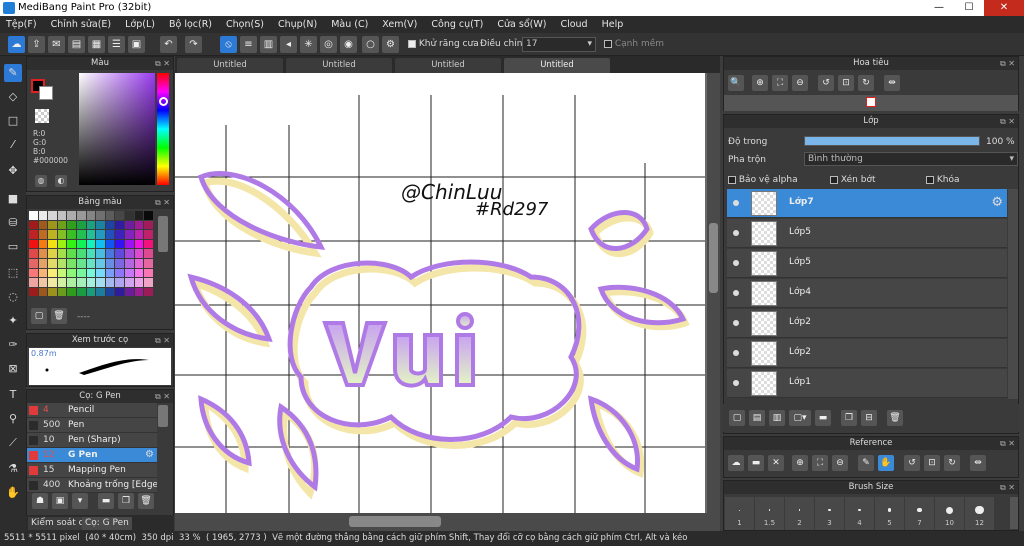 Image resolution: width=1024 pixels, height=546 pixels. Describe the element at coordinates (56, 44) in the screenshot. I see `comment-icon: ✉` at that location.